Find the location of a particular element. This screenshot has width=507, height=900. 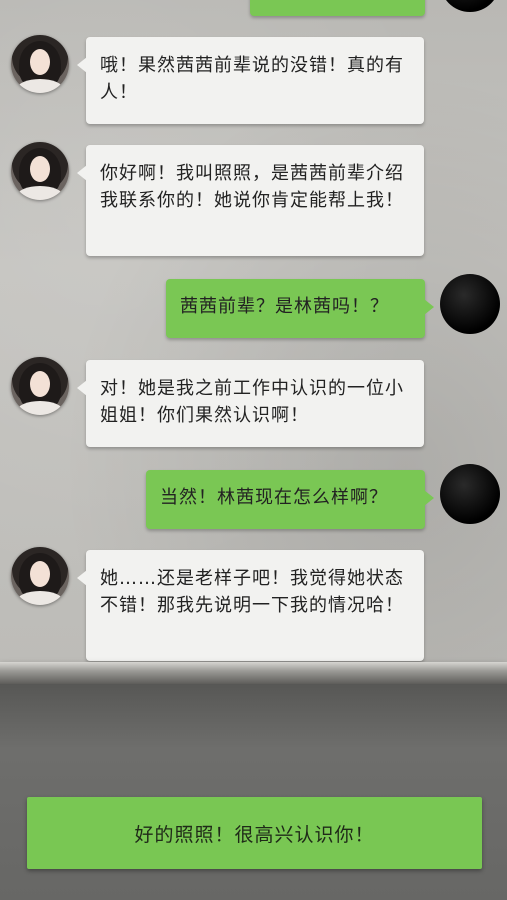

message-bubble-self-partial is located at coordinates (337, 8).